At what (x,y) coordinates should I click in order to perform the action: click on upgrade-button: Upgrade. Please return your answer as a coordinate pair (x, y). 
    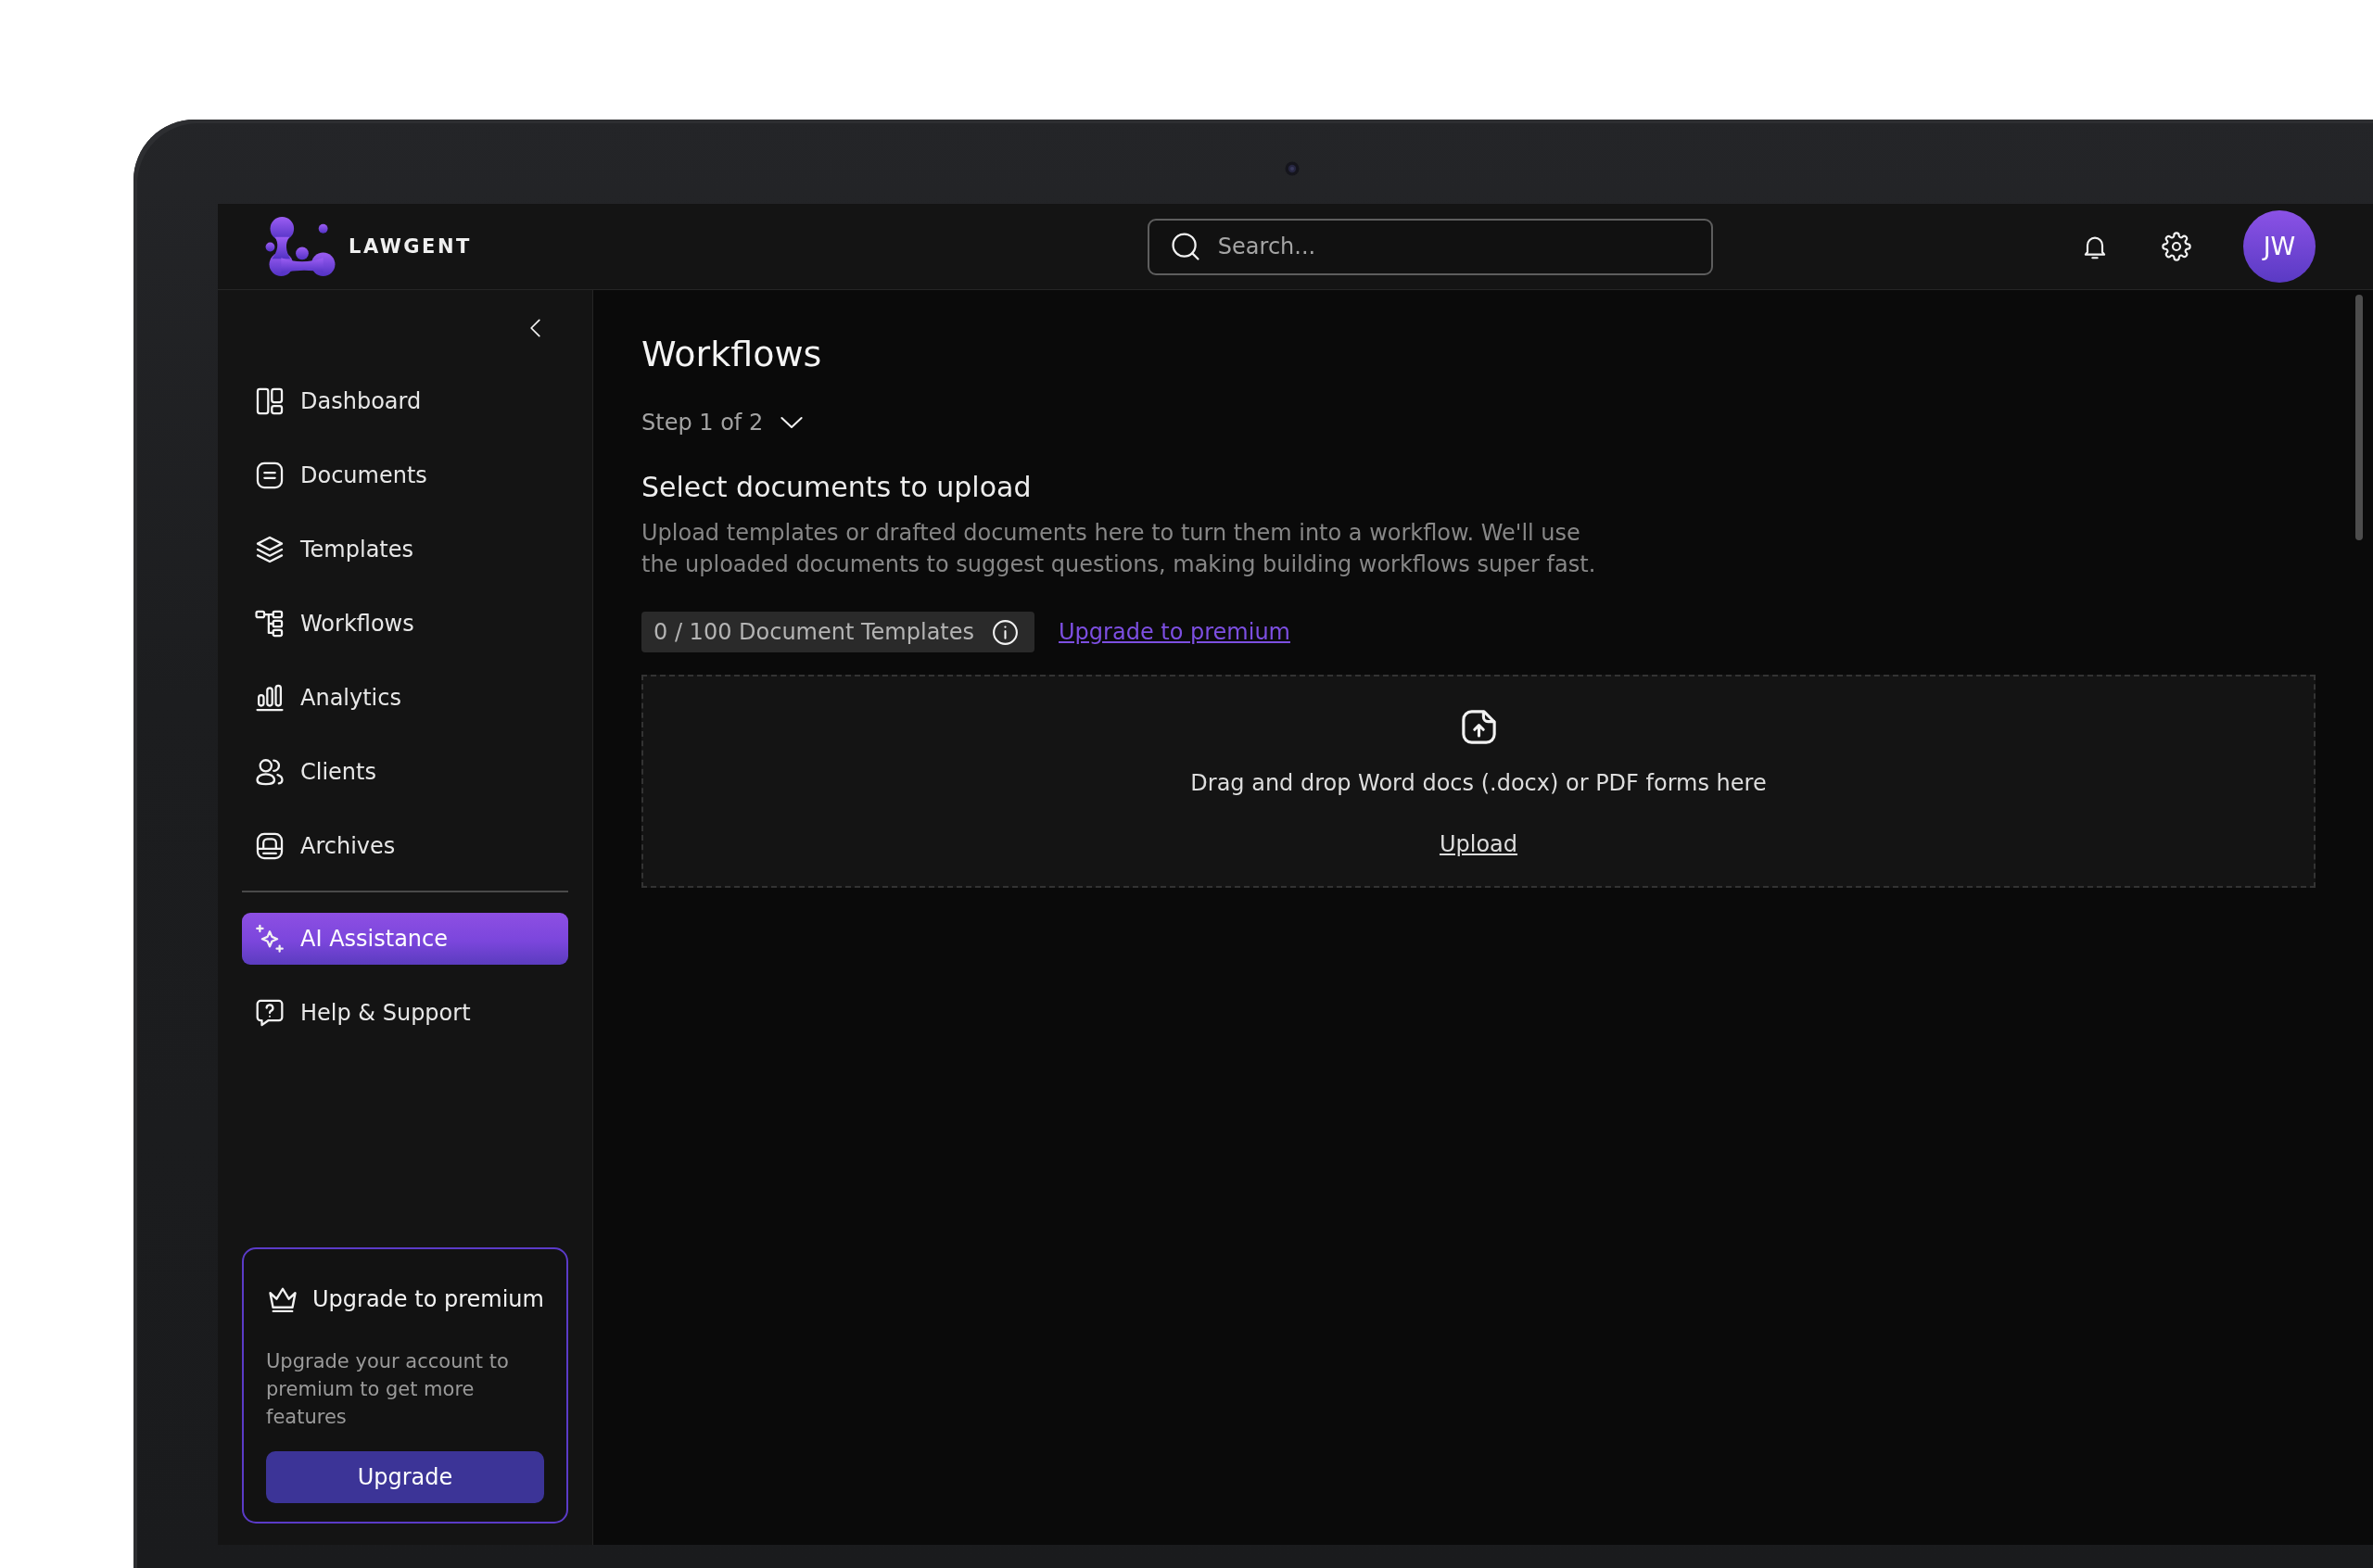
    Looking at the image, I should click on (405, 1477).